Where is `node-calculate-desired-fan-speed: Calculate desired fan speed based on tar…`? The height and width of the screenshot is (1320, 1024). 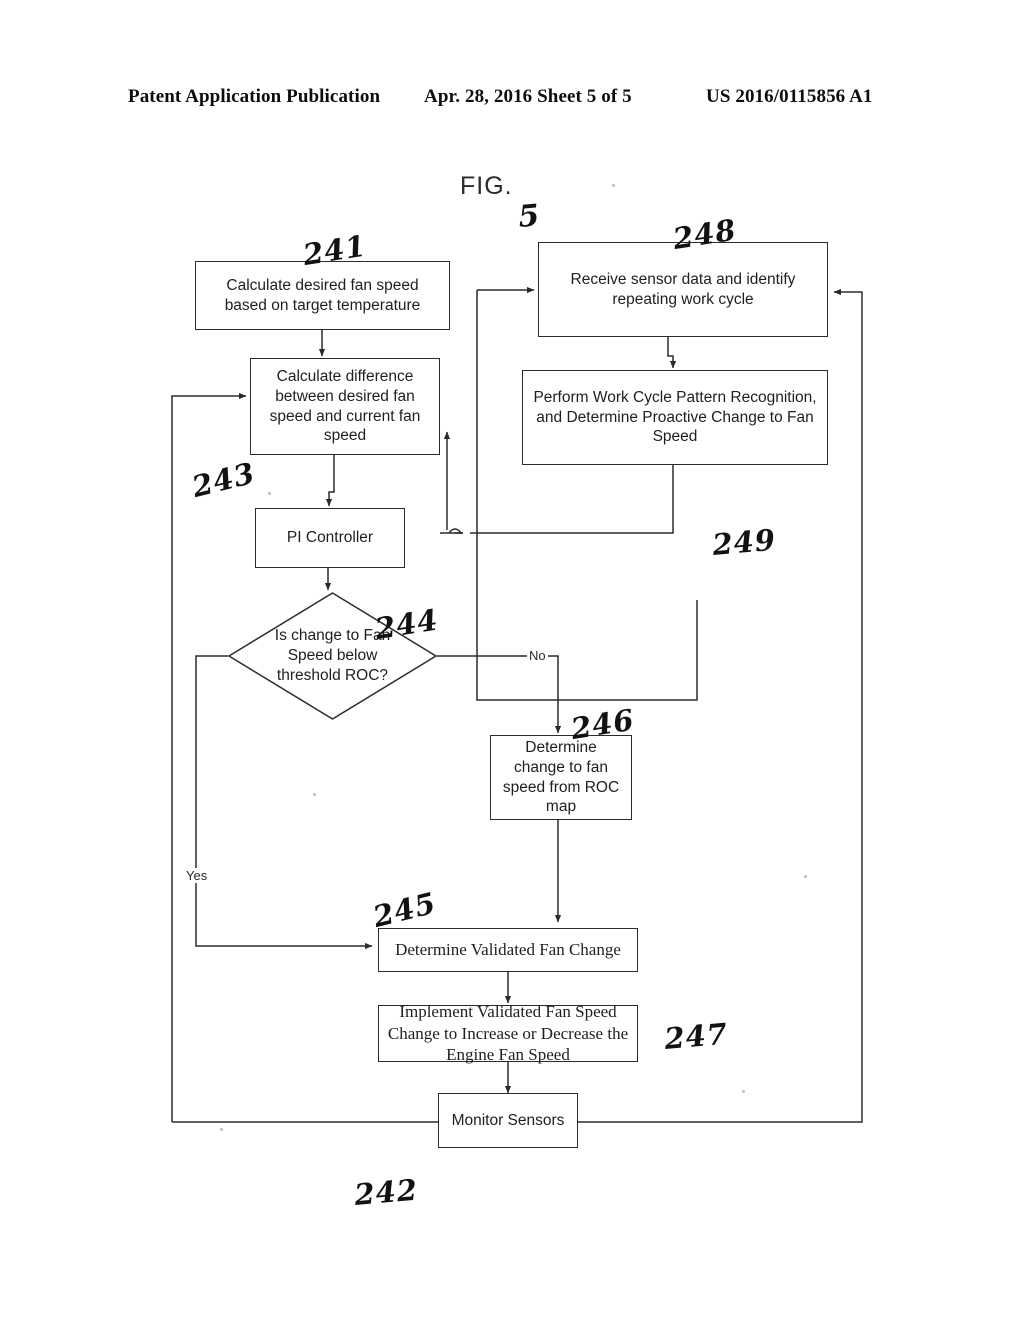
node-calculate-desired-fan-speed: Calculate desired fan speed based on tar… is located at coordinates (322, 295).